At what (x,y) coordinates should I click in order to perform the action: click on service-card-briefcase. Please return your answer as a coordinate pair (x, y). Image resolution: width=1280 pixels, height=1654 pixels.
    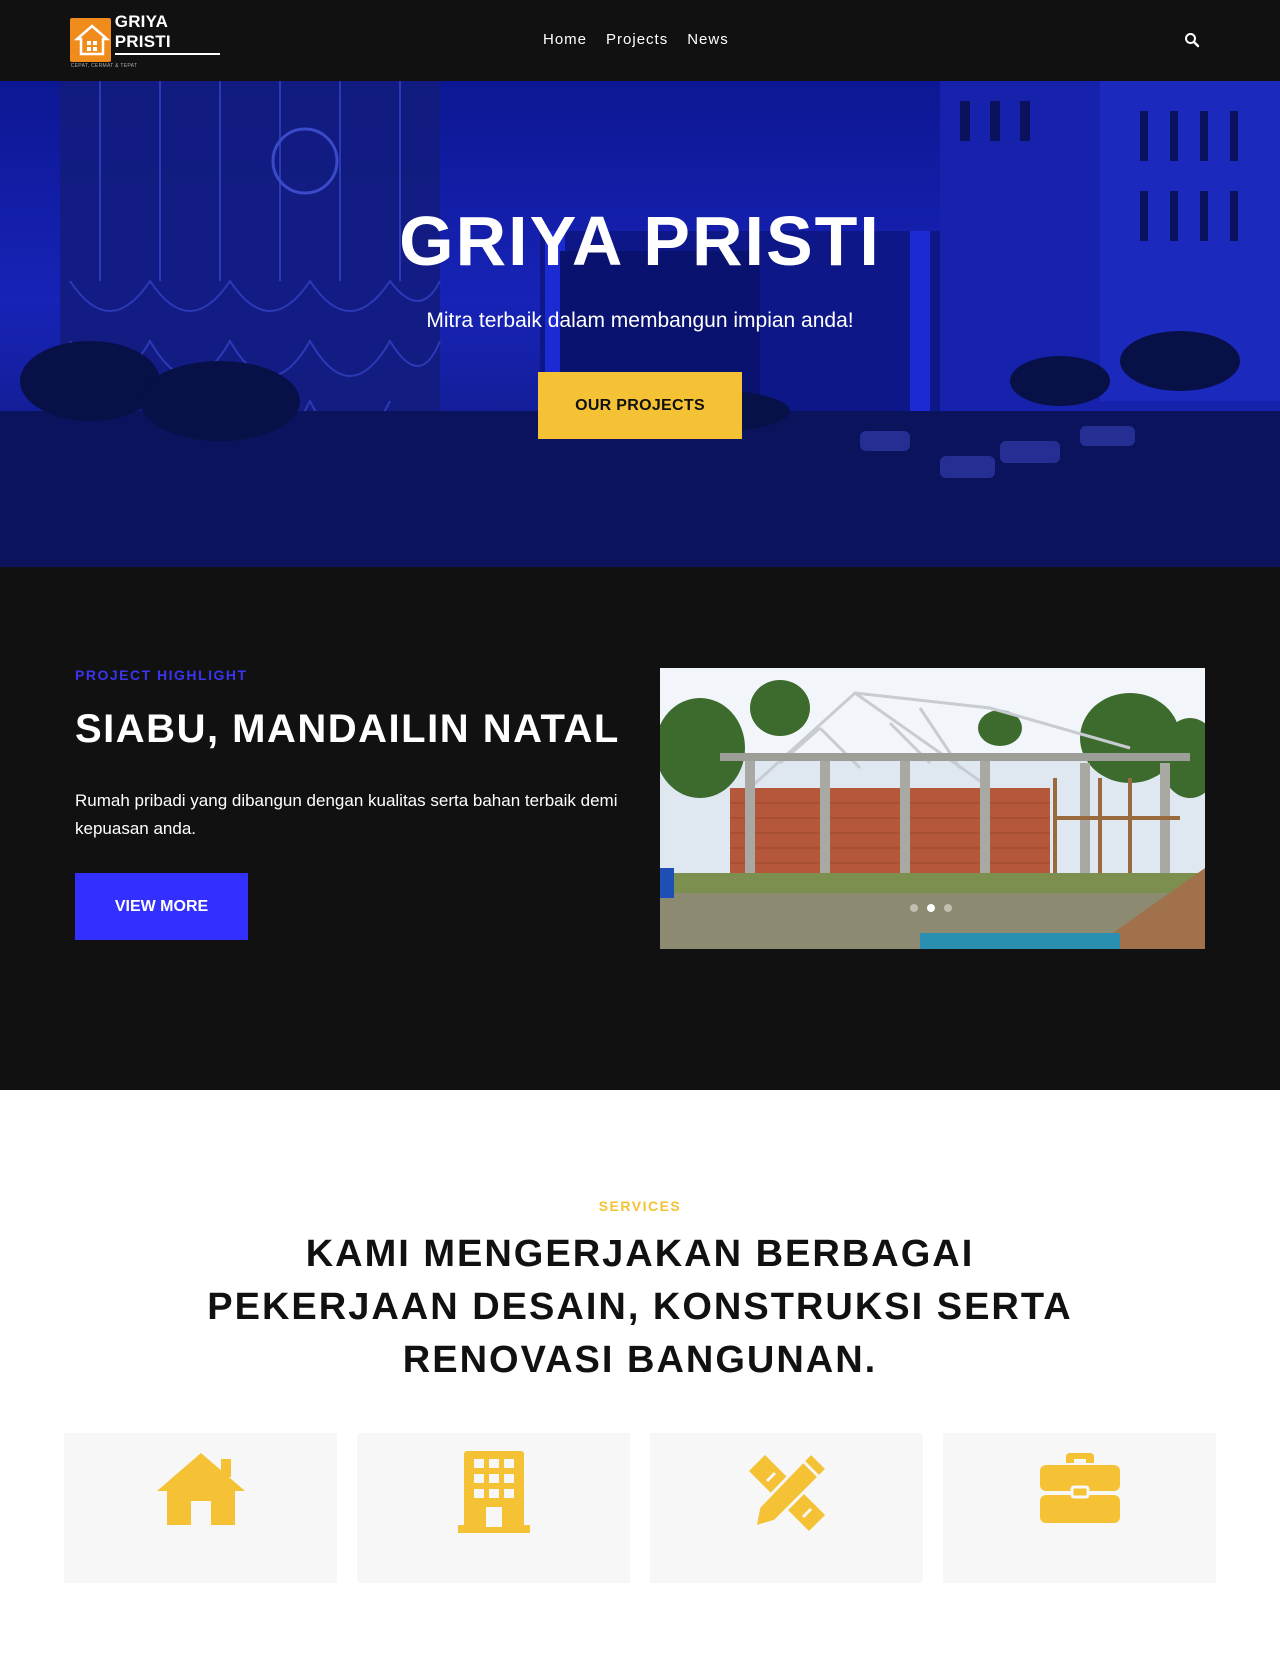
    Looking at the image, I should click on (1079, 1508).